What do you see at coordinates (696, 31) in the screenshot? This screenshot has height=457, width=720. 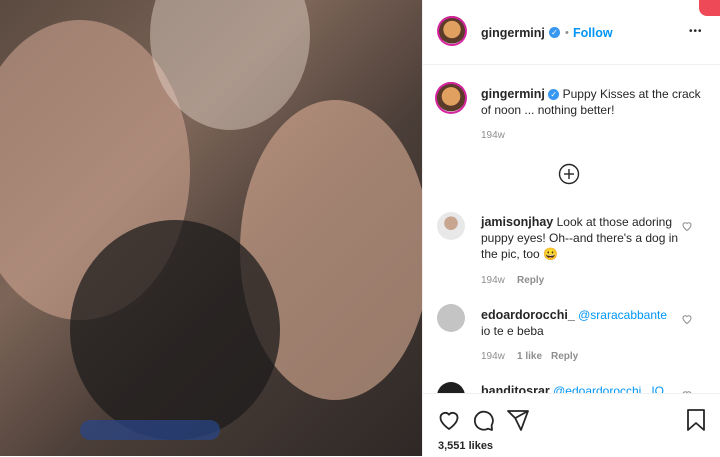 I see `more-options-icon: •••` at bounding box center [696, 31].